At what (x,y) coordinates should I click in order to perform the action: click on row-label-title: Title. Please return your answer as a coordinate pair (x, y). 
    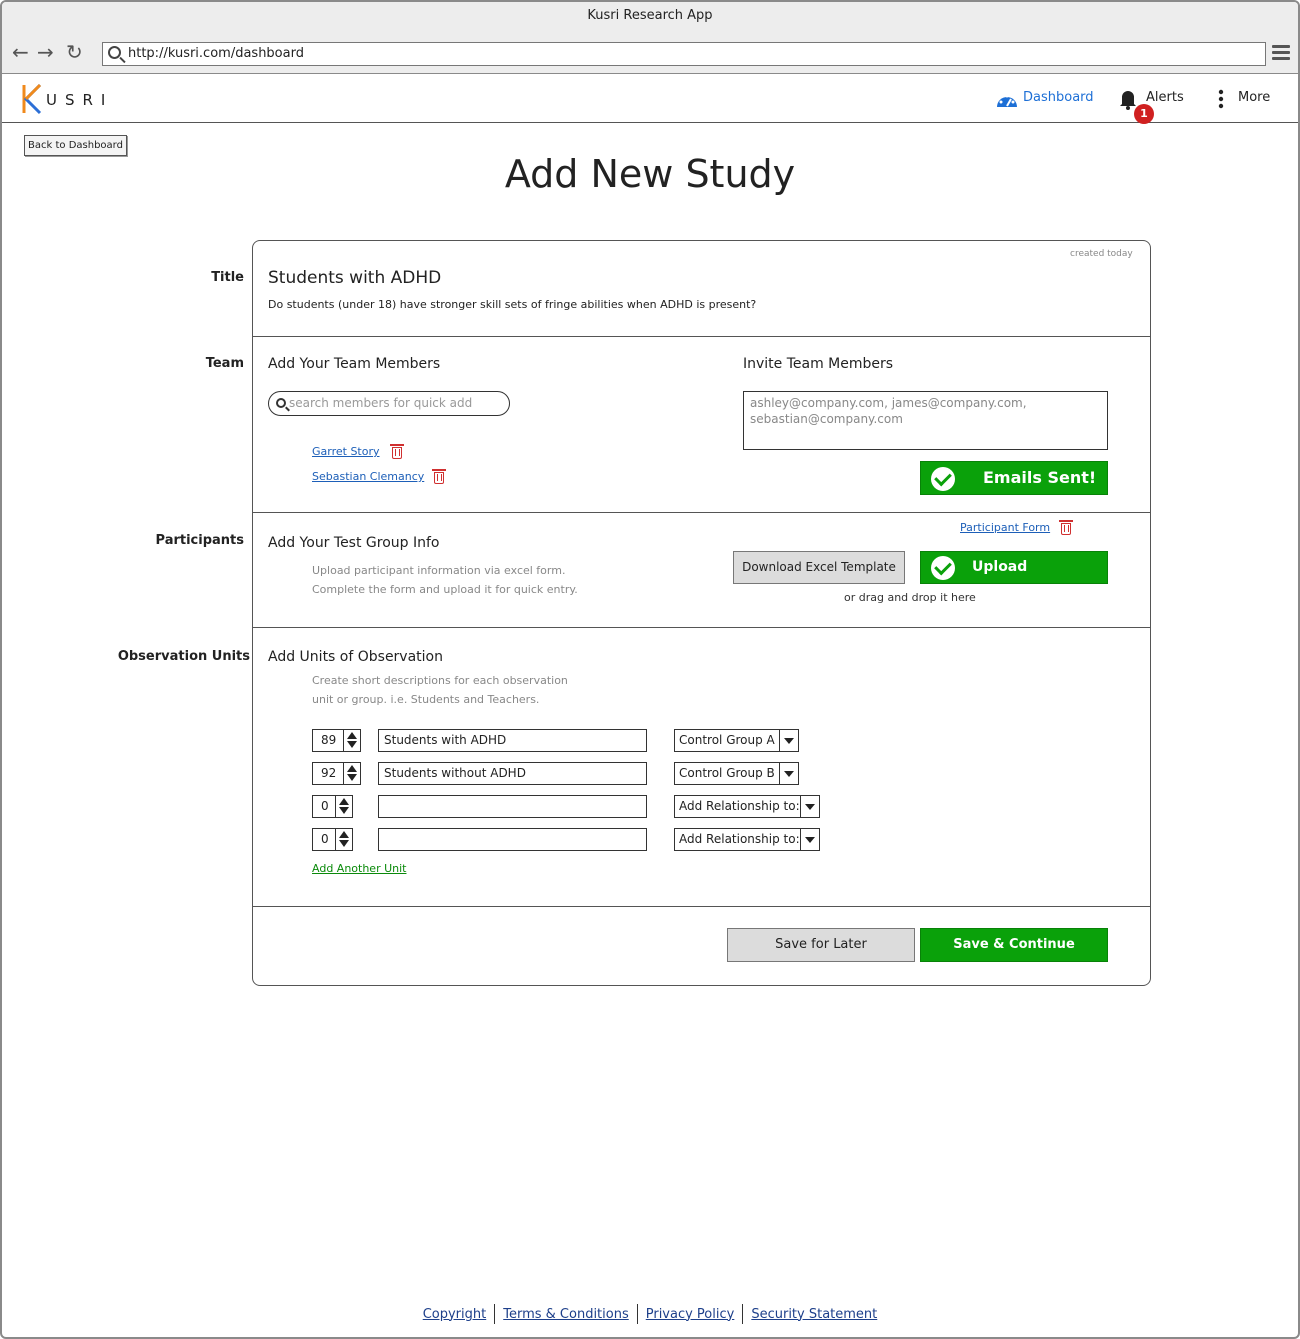
    Looking at the image, I should click on (227, 277).